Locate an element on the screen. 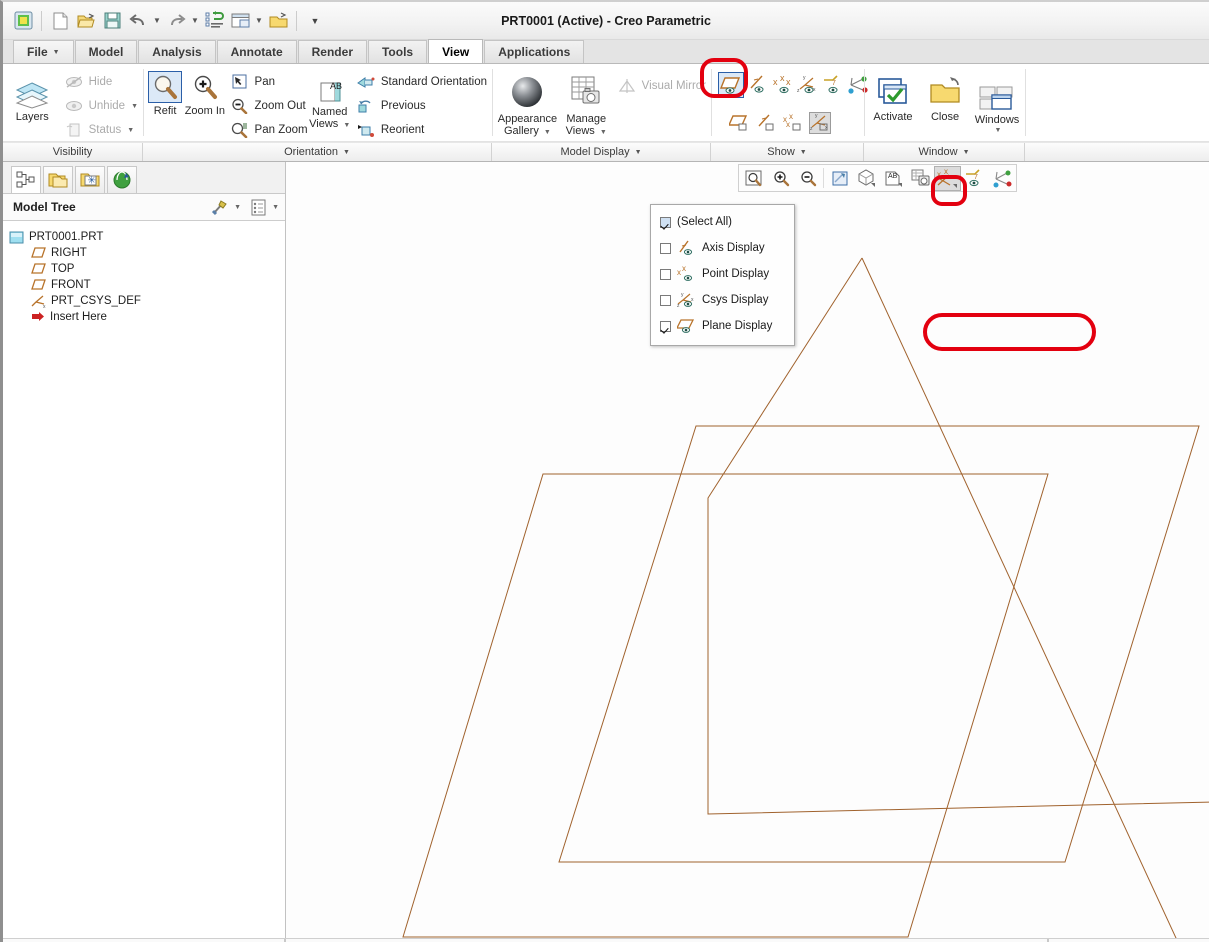 The image size is (1209, 942). plane-display-icon is located at coordinates (731, 85).